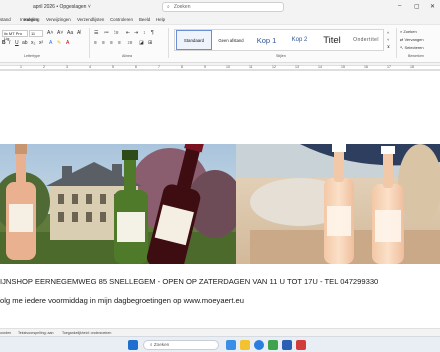 This screenshot has height=352, width=440. I want to click on style-subtitle: Ondertitel, so click(366, 40).